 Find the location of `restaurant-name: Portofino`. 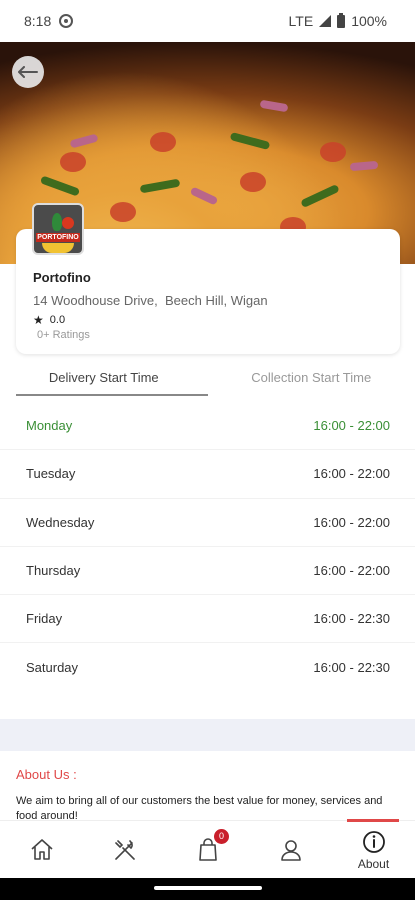

restaurant-name: Portofino is located at coordinates (62, 277).